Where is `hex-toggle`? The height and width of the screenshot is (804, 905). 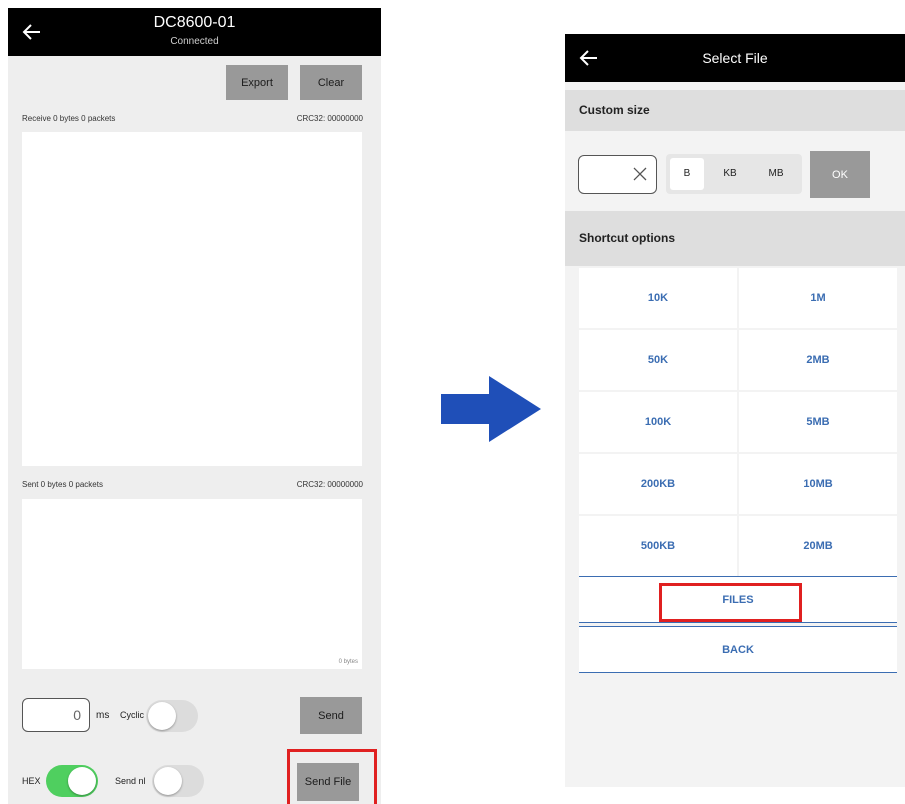
hex-toggle is located at coordinates (72, 781).